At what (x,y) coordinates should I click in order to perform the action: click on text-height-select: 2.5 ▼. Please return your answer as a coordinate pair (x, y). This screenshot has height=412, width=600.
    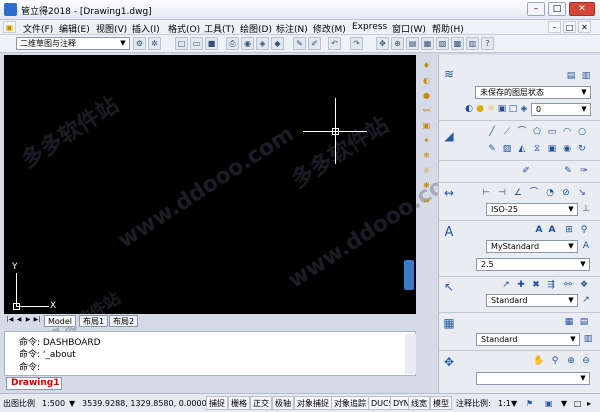
    Looking at the image, I should click on (533, 264).